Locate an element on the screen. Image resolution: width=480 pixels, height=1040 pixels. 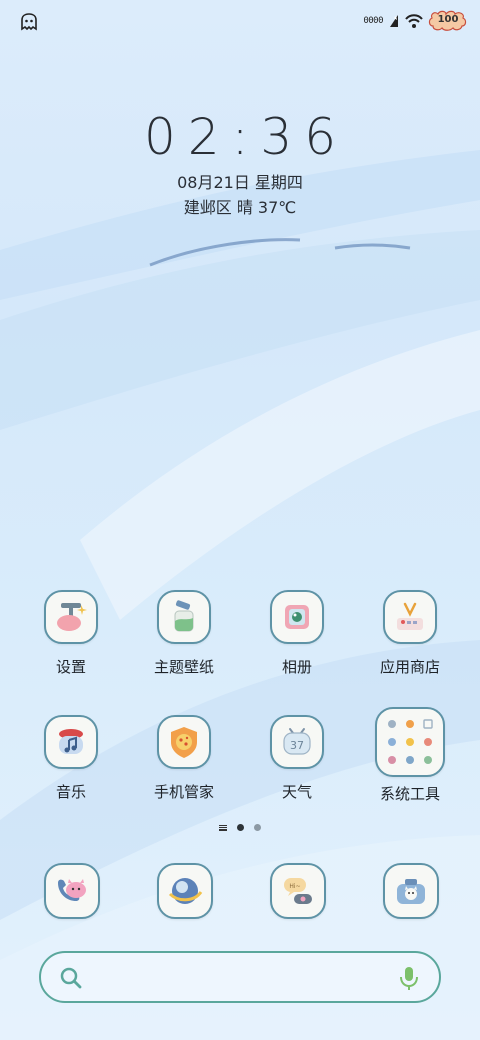
camera-app-icon is located at coordinates (411, 891).